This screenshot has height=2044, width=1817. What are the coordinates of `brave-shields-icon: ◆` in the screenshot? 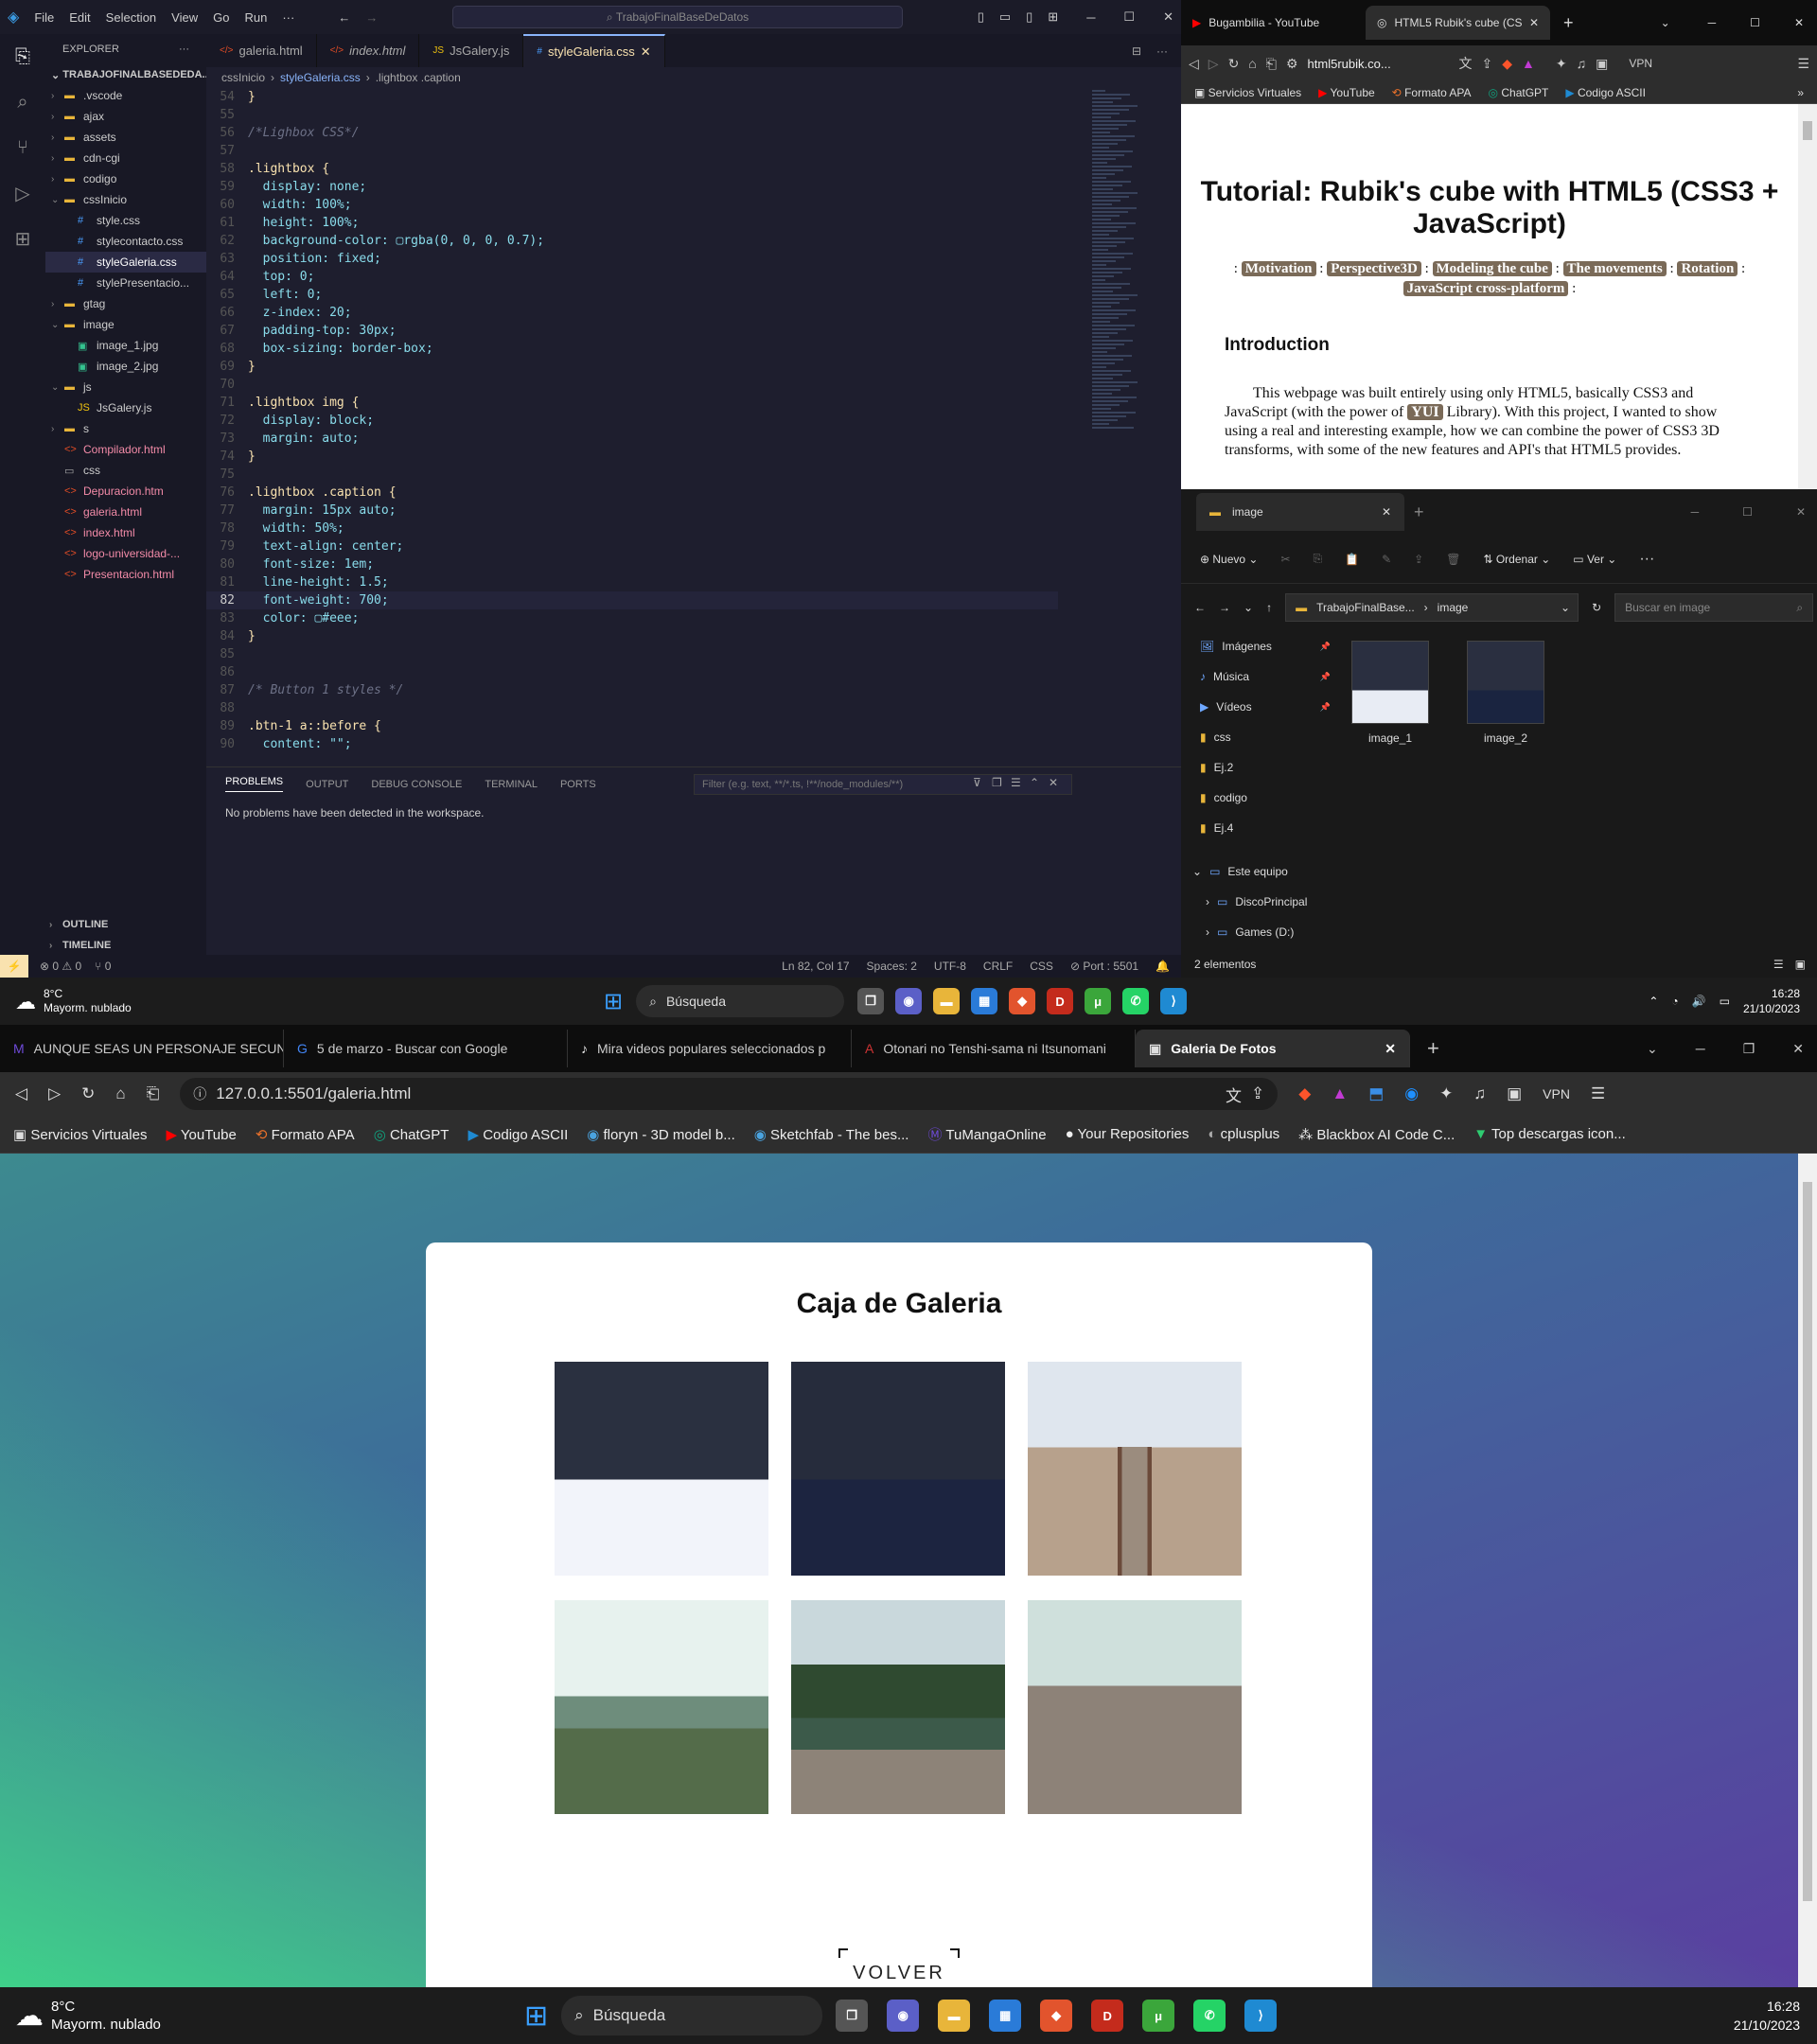 It's located at (1304, 1093).